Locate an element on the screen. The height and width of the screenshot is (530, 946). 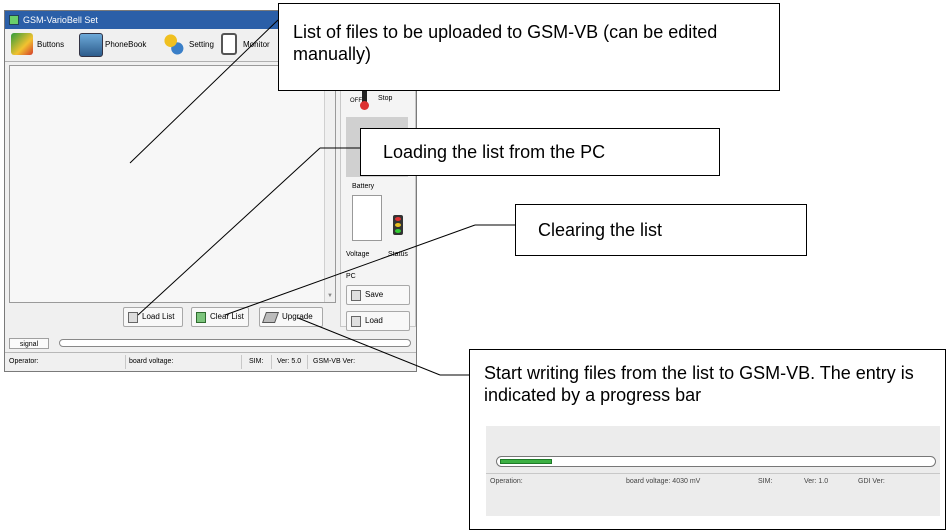
leader-line-files-list is located at coordinates (204, 91).